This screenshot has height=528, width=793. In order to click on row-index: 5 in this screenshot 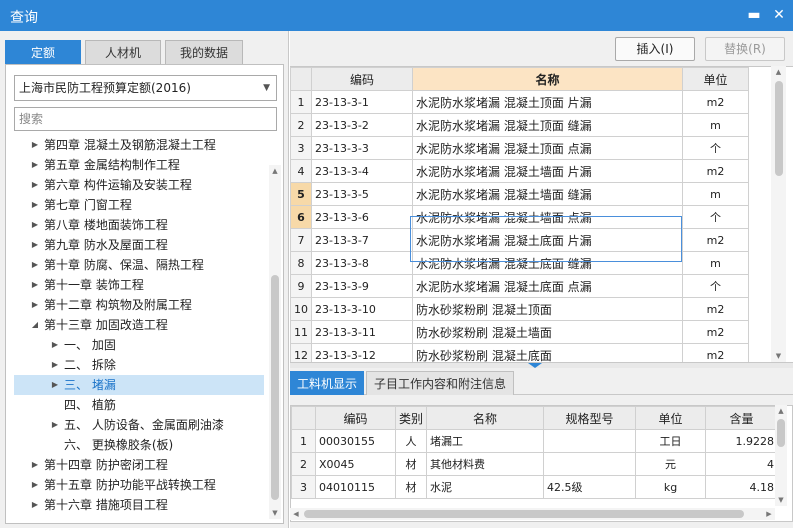, I will do `click(301, 194)`.